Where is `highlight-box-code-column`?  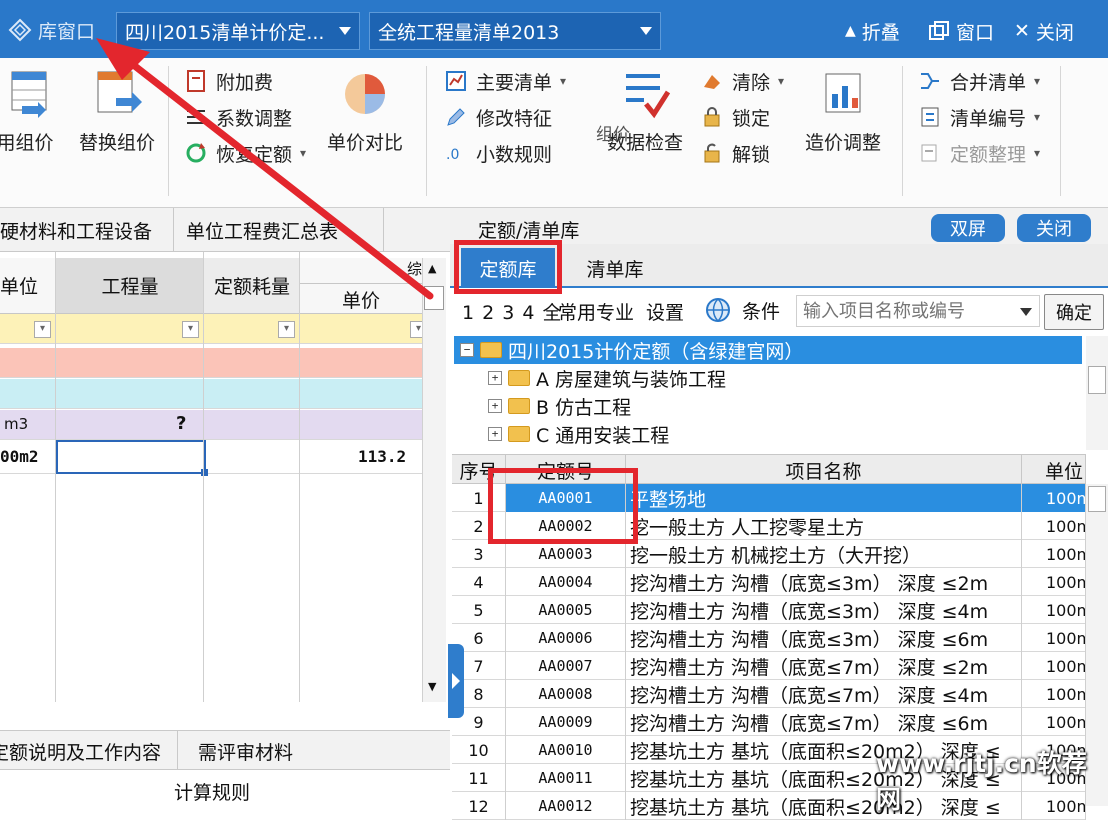 highlight-box-code-column is located at coordinates (563, 506).